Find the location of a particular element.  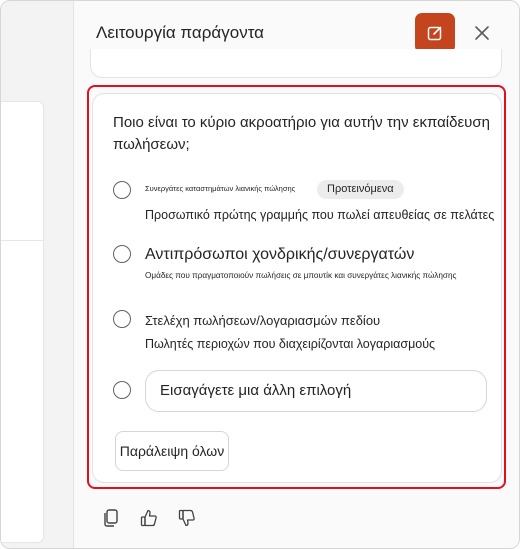

copy-button is located at coordinates (111, 518).